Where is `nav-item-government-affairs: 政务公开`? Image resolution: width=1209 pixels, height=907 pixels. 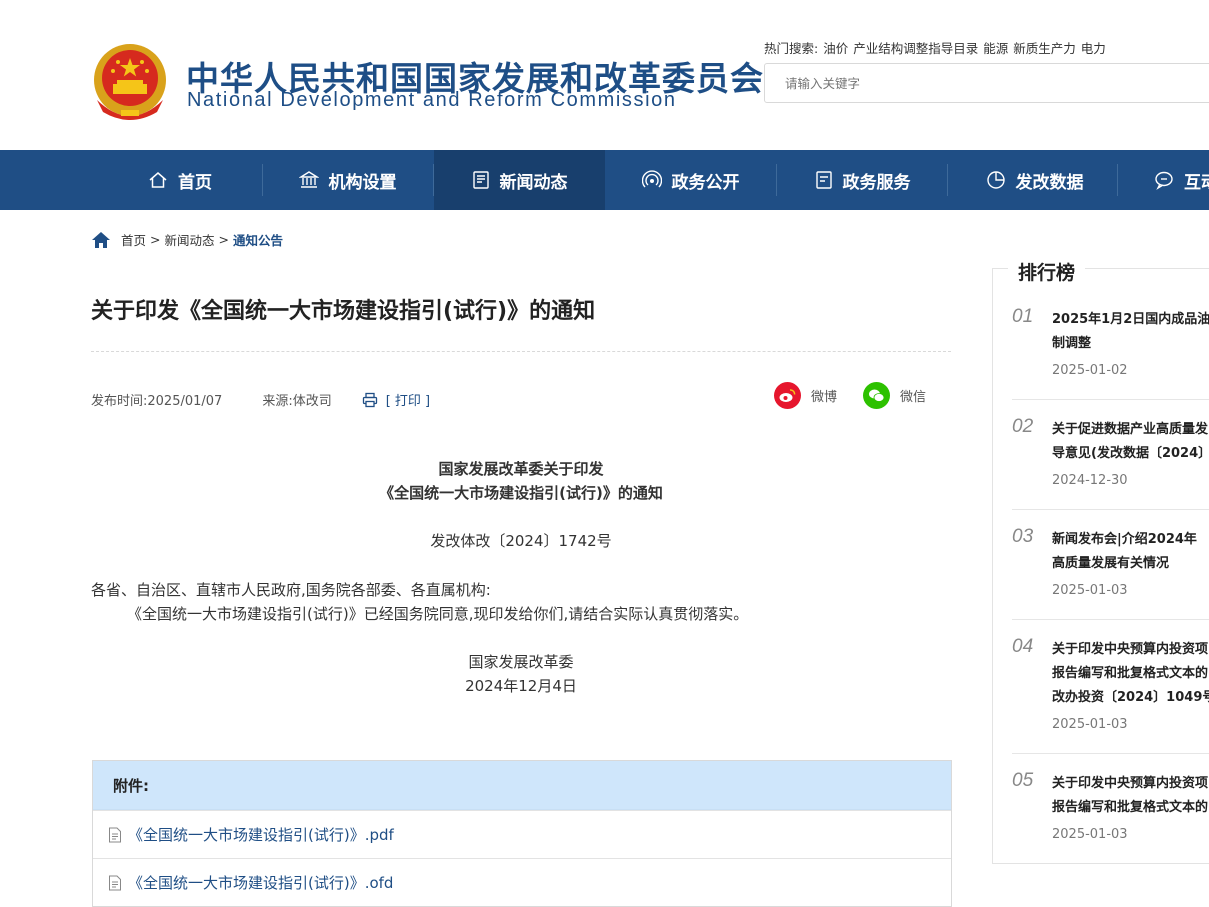 nav-item-government-affairs: 政务公开 is located at coordinates (690, 180).